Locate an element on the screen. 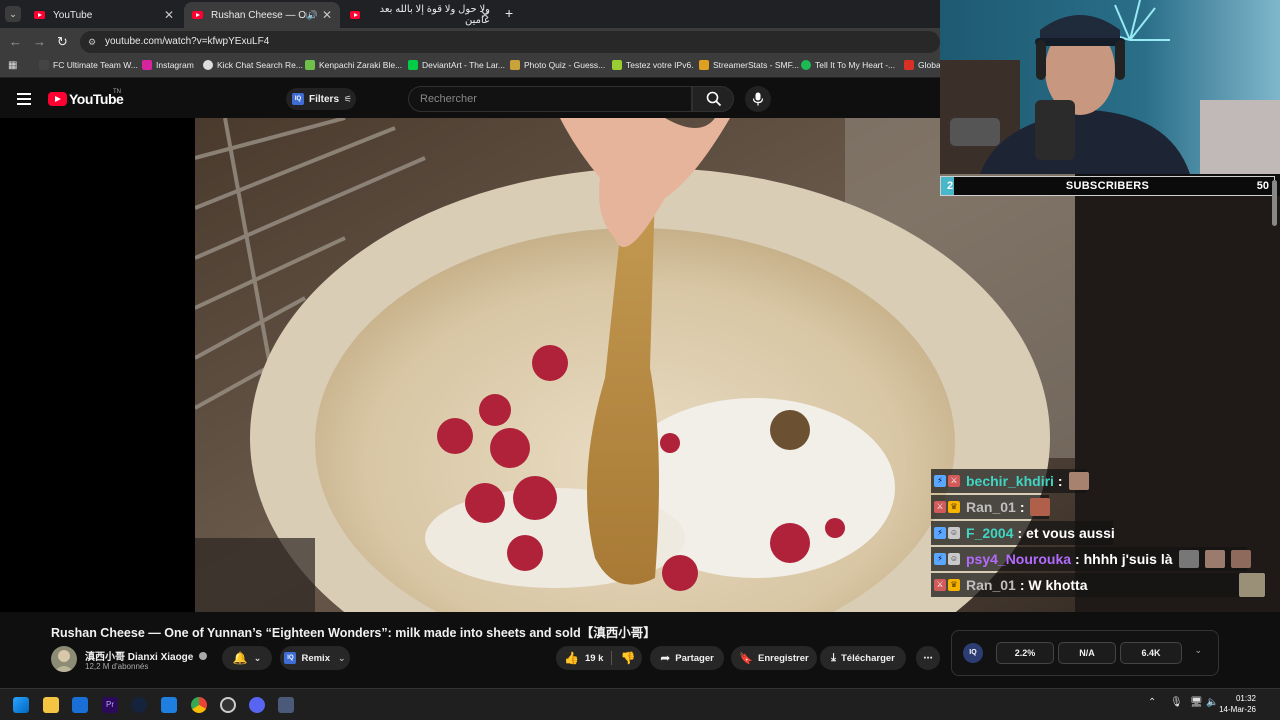  tab-arabic: ولا حول ولا قوة إلا بالله بعد عامين ✕ is located at coordinates (420, 15).